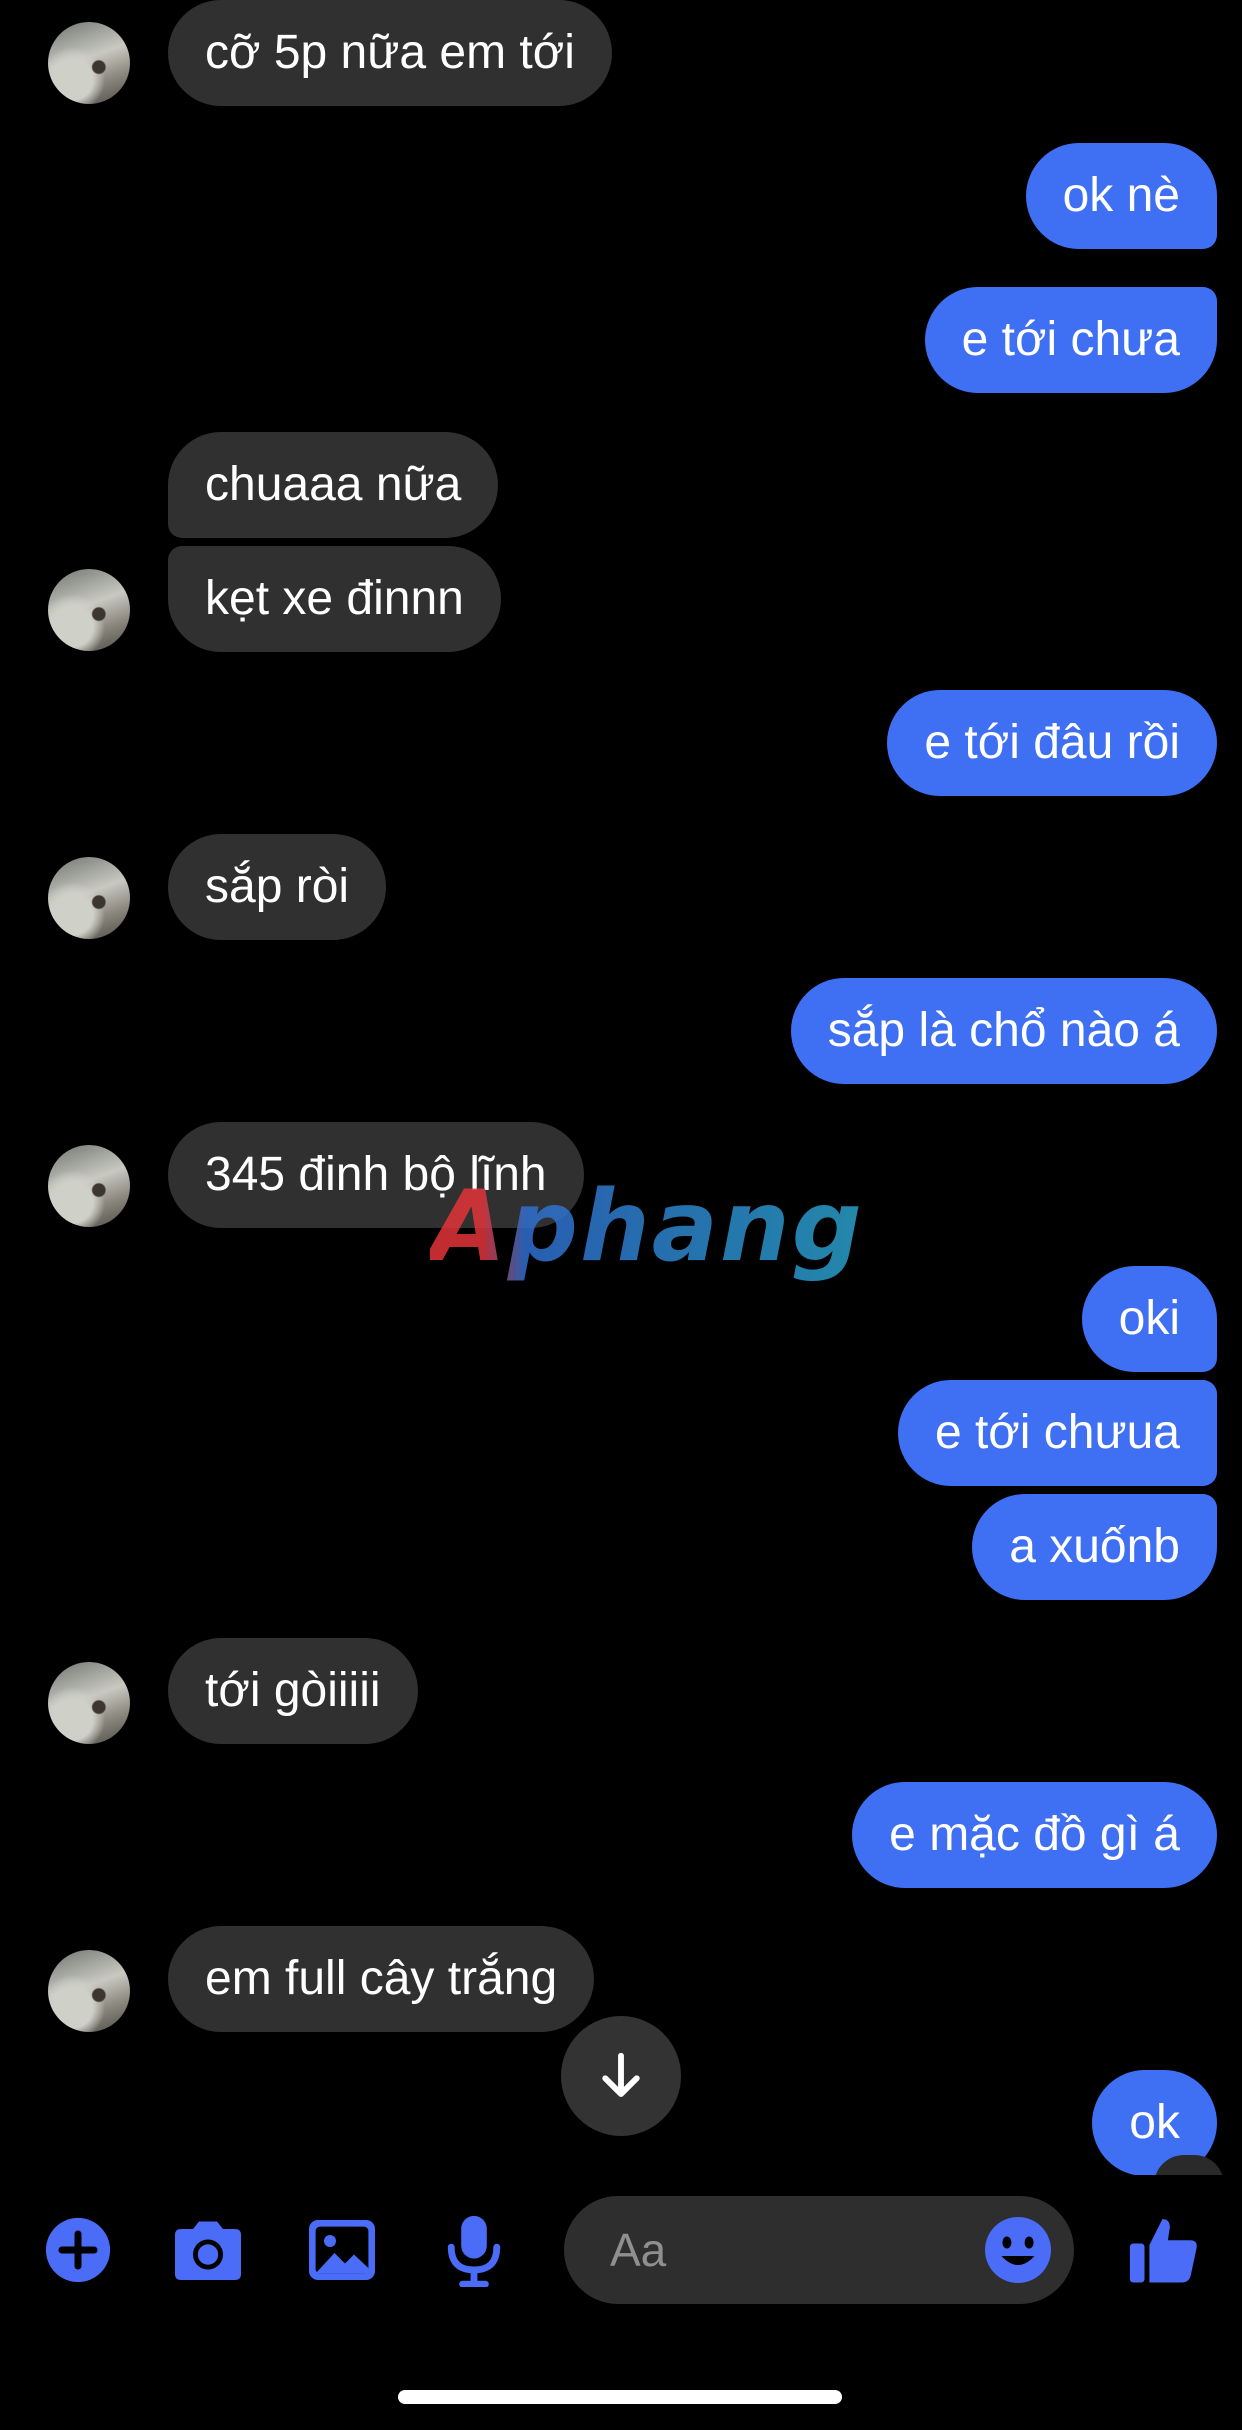  I want to click on message-incoming: chuaaa nữa, so click(333, 485).